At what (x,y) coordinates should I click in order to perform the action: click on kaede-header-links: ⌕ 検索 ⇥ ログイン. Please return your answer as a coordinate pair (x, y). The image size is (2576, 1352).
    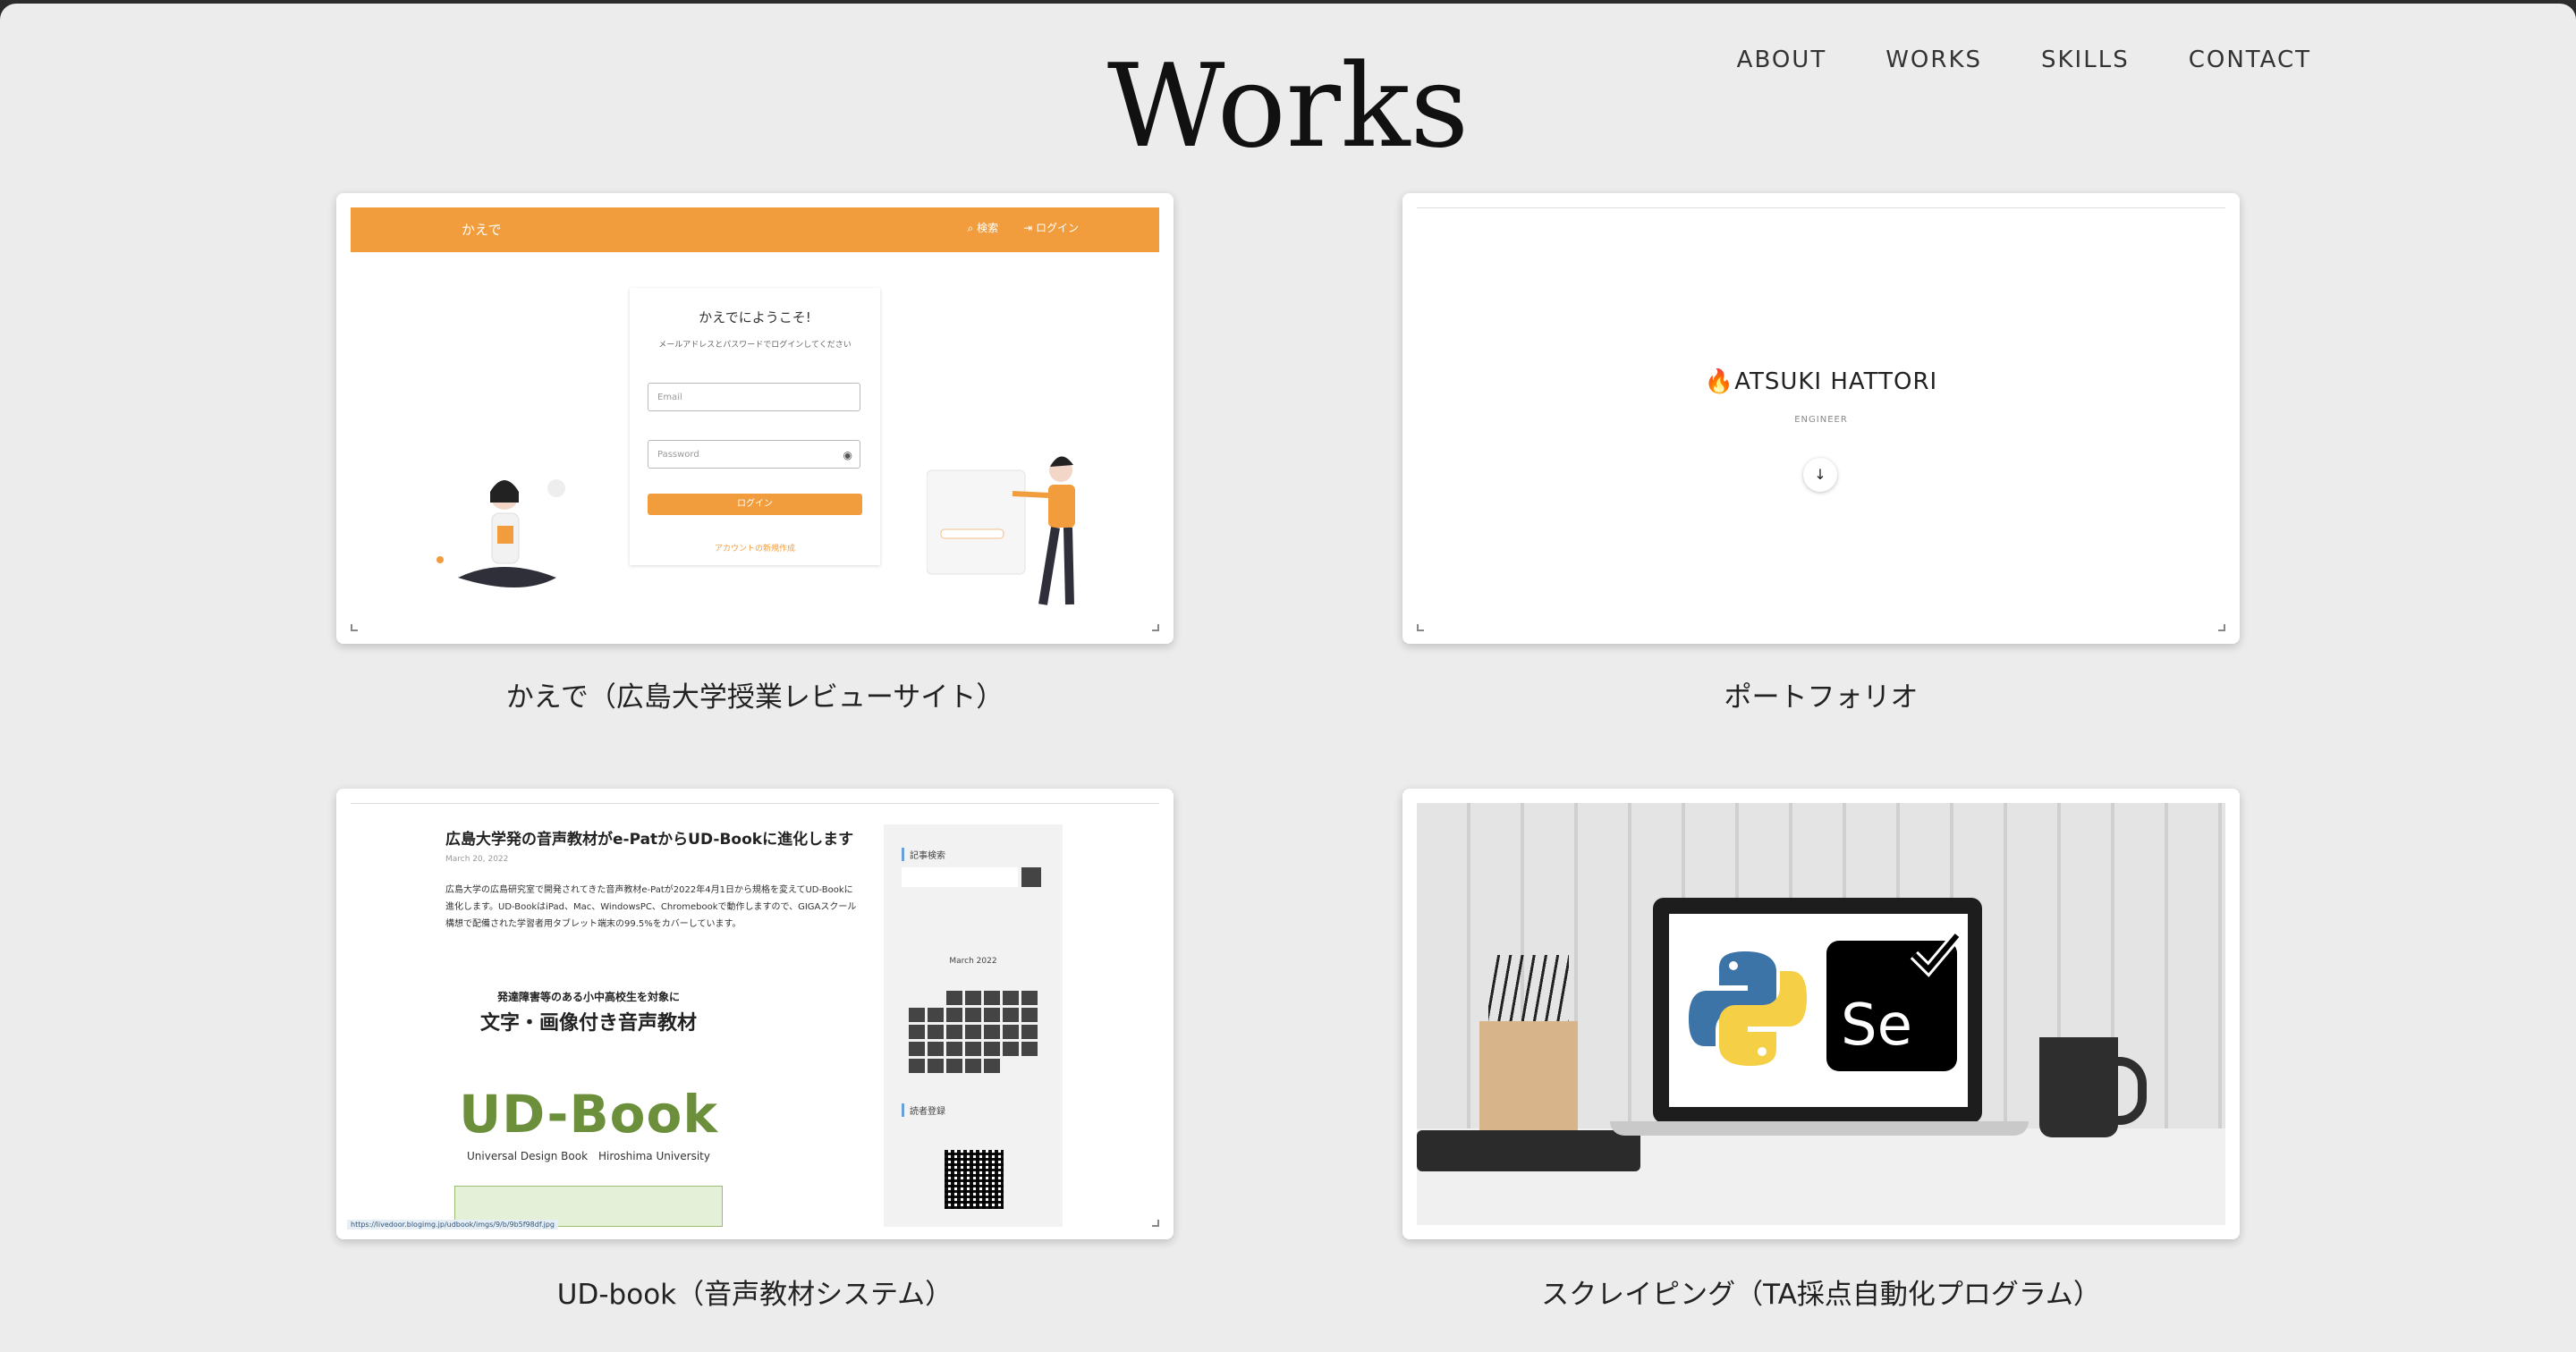
    Looking at the image, I should click on (1023, 227).